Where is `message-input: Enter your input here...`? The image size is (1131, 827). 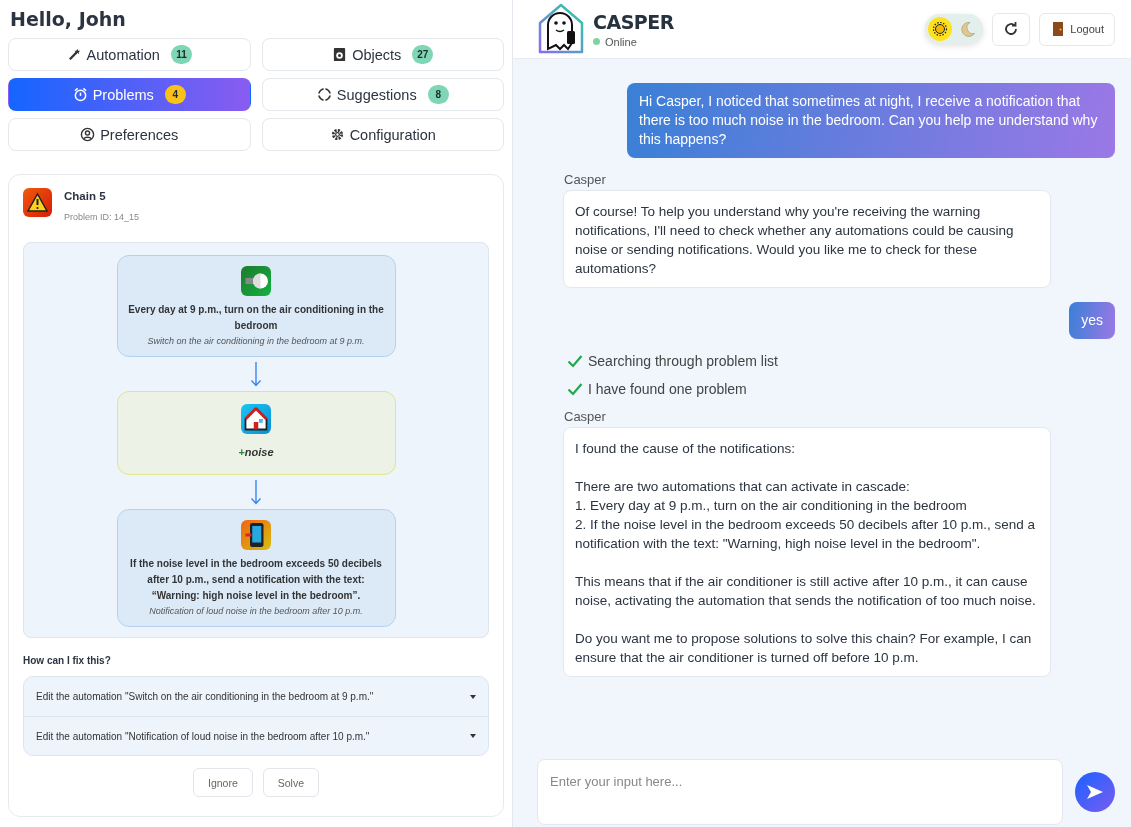
message-input: Enter your input here... is located at coordinates (800, 792).